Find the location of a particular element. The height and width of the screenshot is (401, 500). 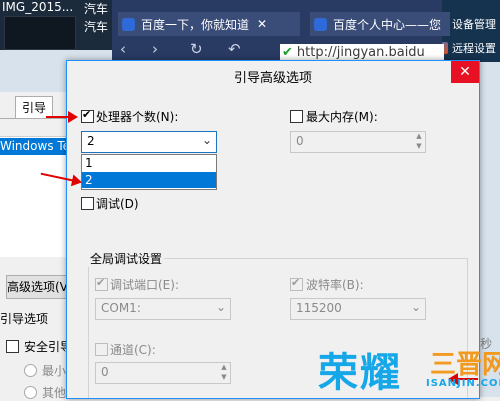

edge-text: 秒 is located at coordinates (486, 344).